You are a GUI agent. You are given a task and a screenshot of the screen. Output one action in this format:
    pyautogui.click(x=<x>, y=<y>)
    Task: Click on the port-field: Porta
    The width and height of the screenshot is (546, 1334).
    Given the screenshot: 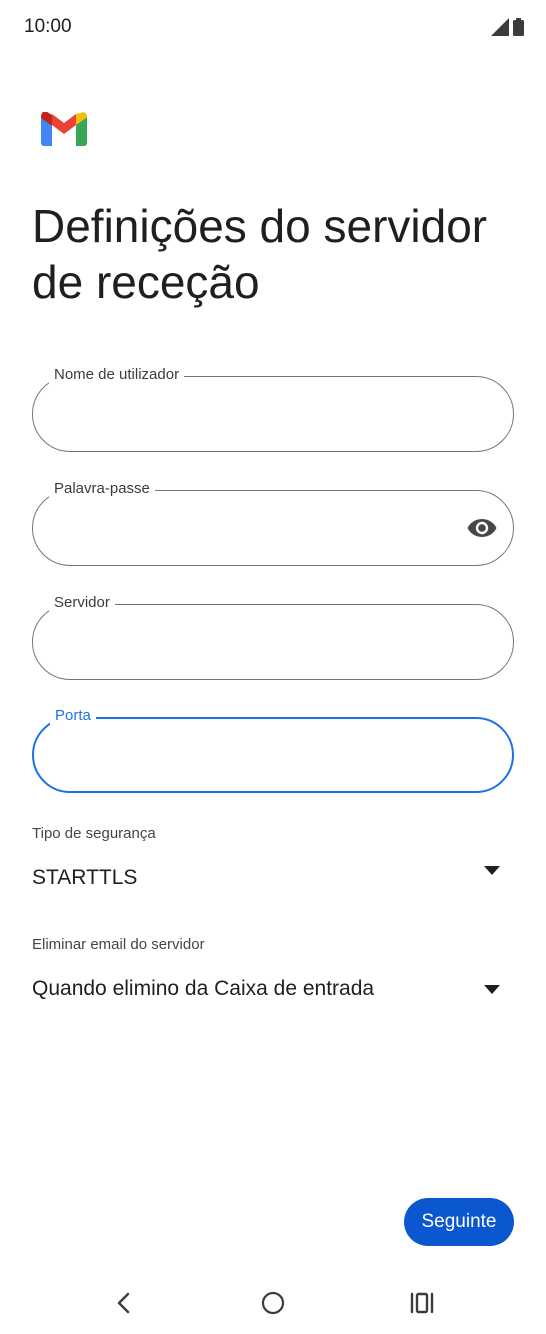 What is the action you would take?
    pyautogui.click(x=273, y=750)
    